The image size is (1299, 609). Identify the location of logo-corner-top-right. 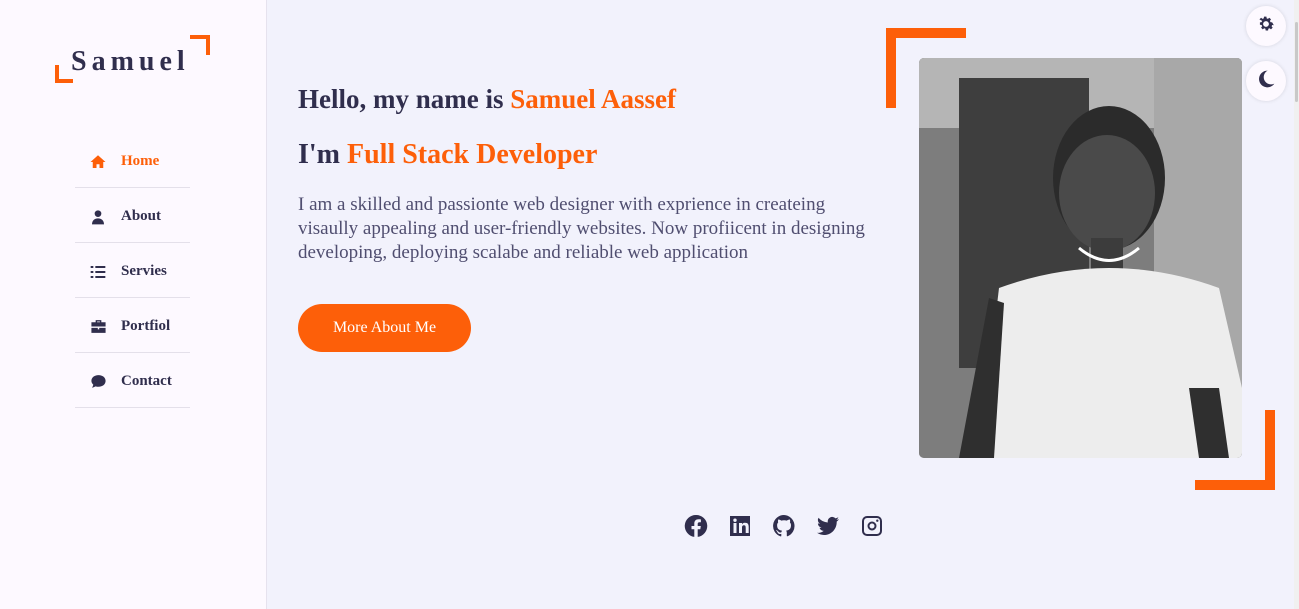
(200, 45).